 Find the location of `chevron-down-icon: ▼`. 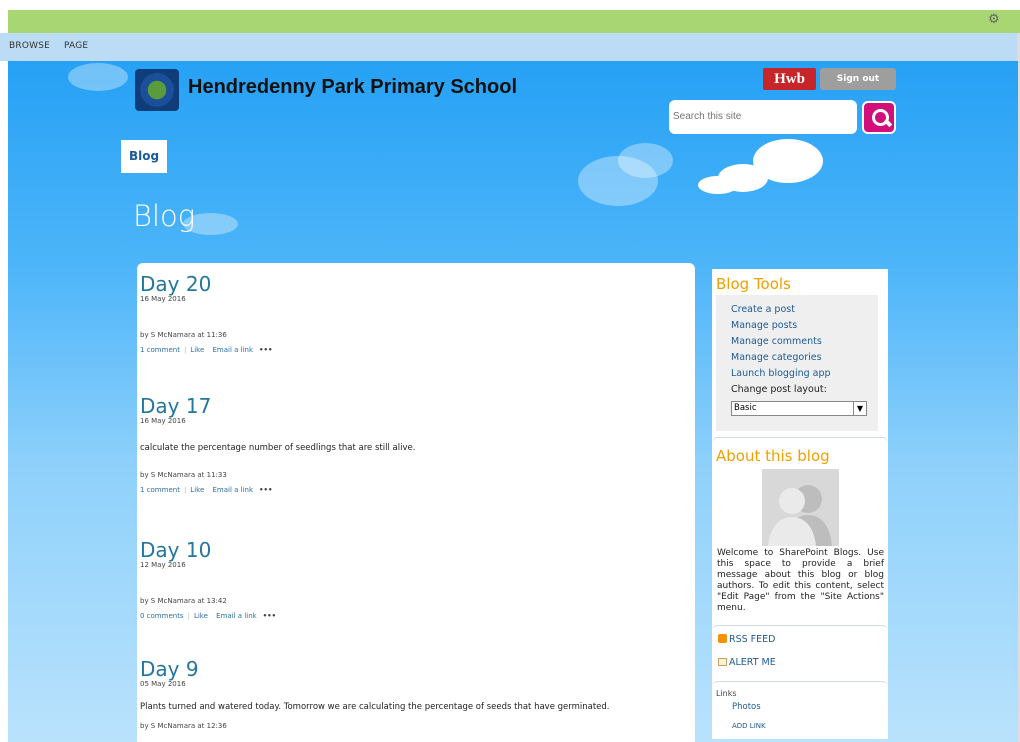

chevron-down-icon: ▼ is located at coordinates (859, 408).